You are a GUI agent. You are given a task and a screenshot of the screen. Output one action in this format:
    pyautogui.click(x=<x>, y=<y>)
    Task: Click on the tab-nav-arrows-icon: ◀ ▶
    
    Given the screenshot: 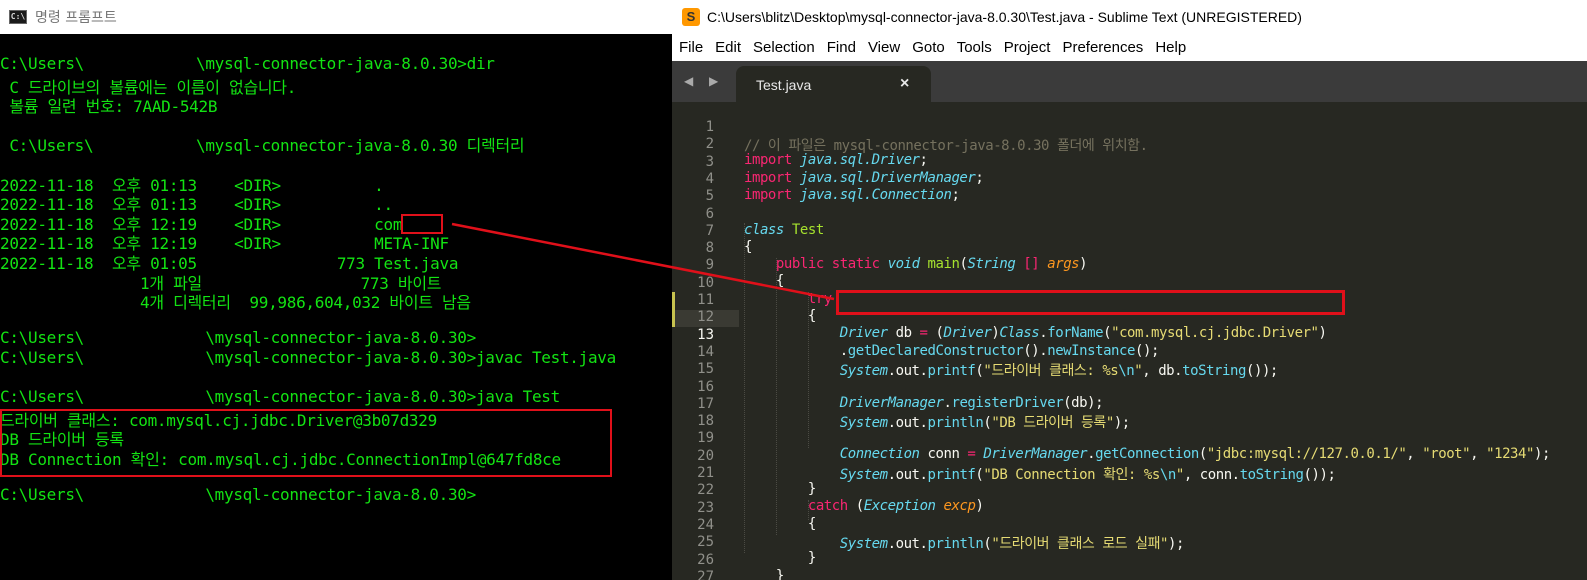 What is the action you would take?
    pyautogui.click(x=704, y=81)
    